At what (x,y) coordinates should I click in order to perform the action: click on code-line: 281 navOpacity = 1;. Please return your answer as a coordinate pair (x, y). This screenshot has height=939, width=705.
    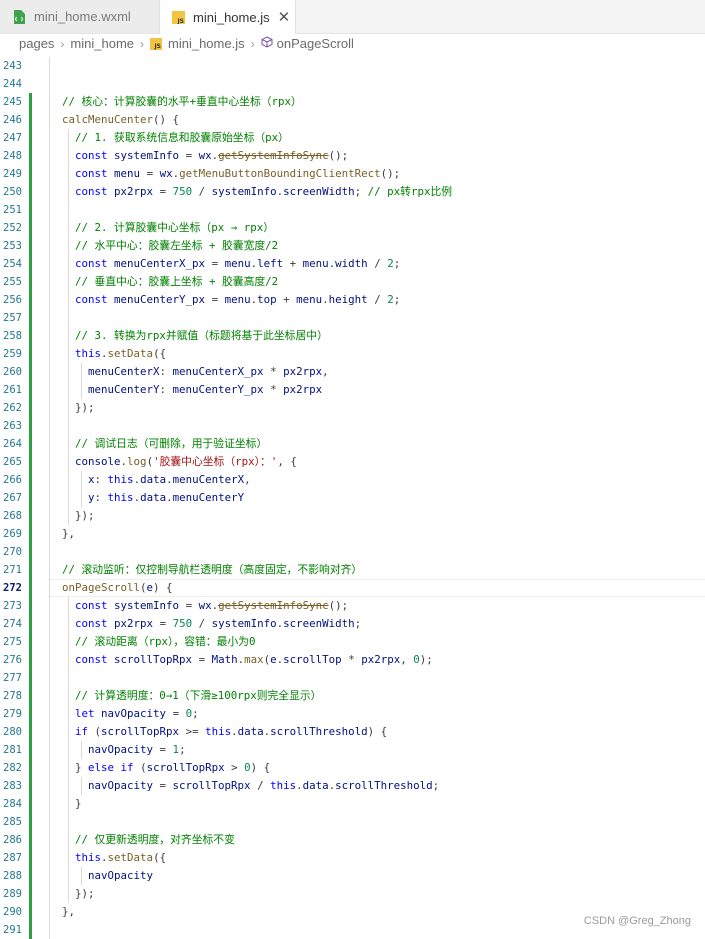
    Looking at the image, I should click on (352, 750).